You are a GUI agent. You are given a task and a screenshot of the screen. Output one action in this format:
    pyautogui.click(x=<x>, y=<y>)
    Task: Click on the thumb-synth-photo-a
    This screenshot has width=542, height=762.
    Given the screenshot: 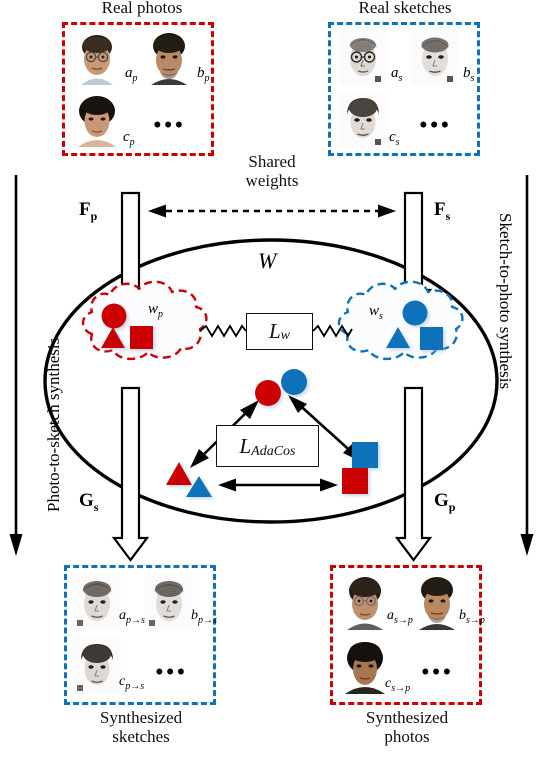 What is the action you would take?
    pyautogui.click(x=365, y=602)
    